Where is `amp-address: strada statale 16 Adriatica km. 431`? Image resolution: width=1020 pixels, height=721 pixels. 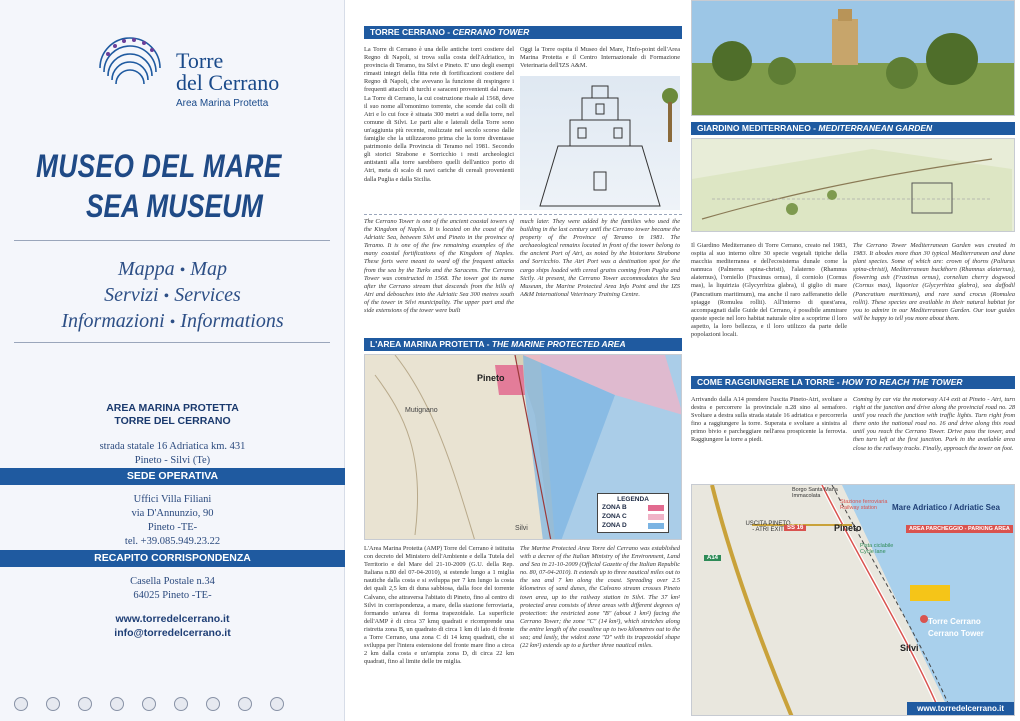 amp-address: strada statale 16 Adriatica km. 431 is located at coordinates (172, 446).